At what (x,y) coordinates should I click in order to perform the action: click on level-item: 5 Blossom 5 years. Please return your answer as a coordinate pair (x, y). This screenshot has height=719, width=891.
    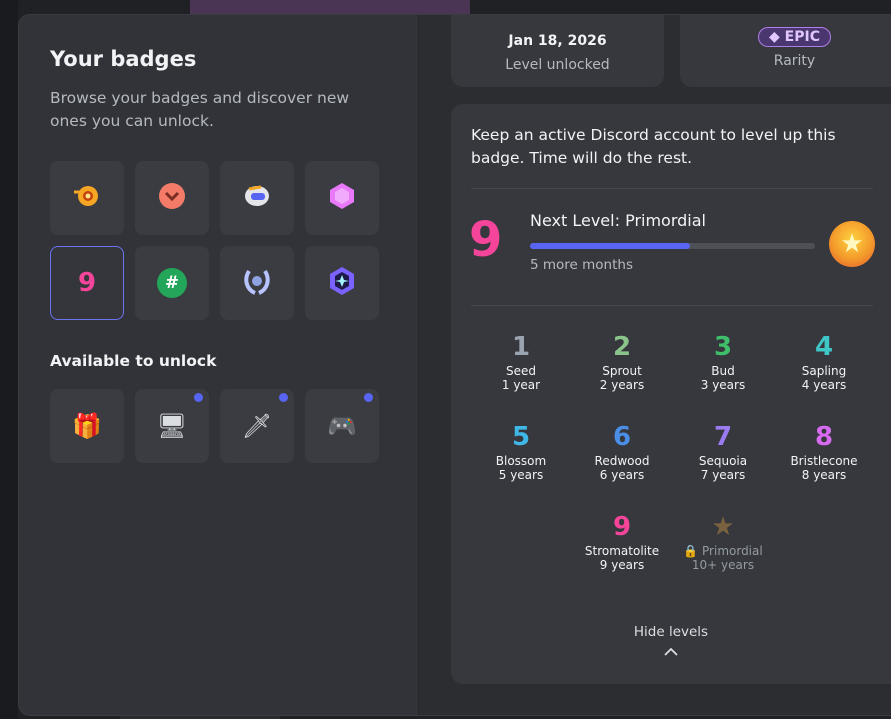
    Looking at the image, I should click on (521, 452).